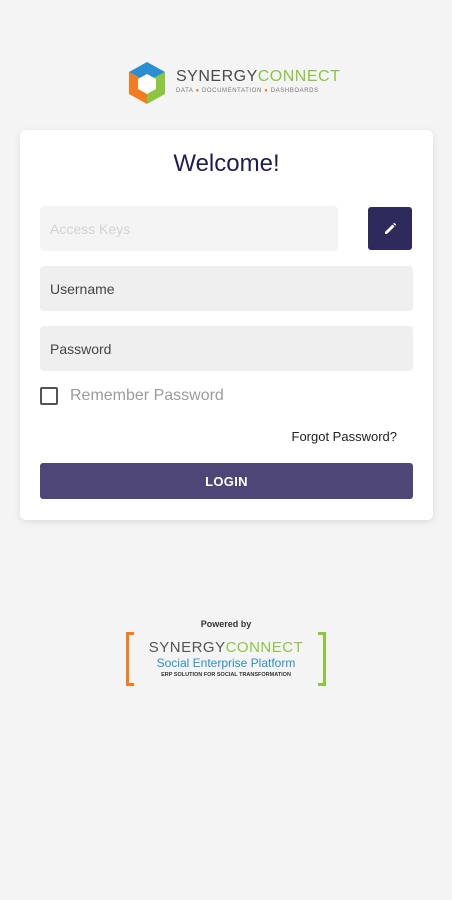 The height and width of the screenshot is (900, 452). What do you see at coordinates (226, 624) in the screenshot?
I see `powered-by-label: Powered by` at bounding box center [226, 624].